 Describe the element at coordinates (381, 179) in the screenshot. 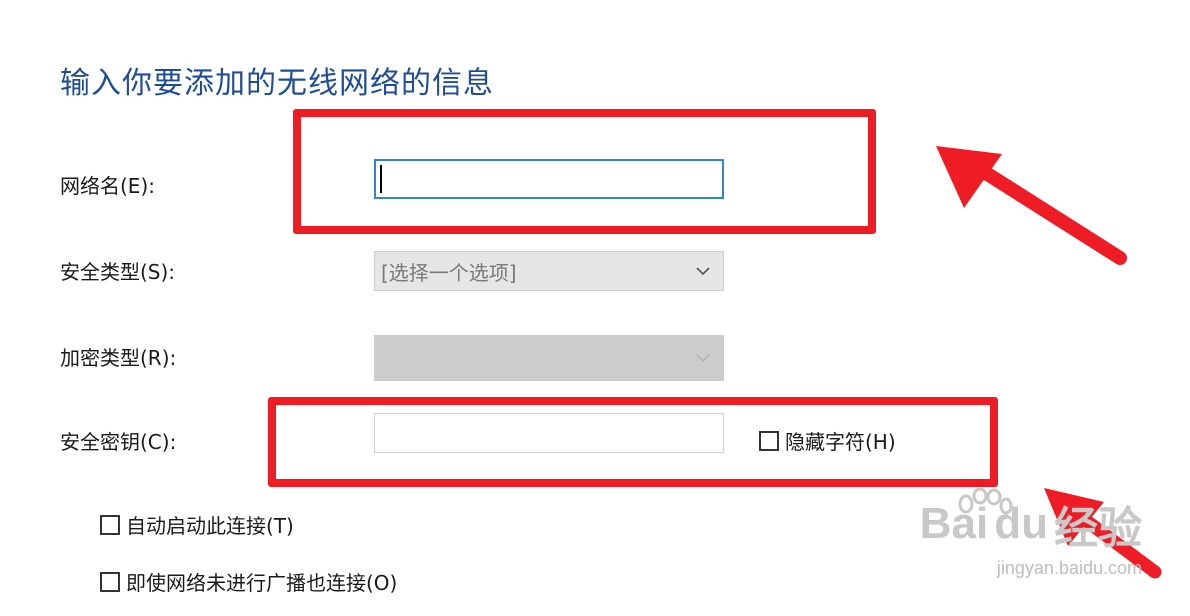

I see `text-caret` at that location.